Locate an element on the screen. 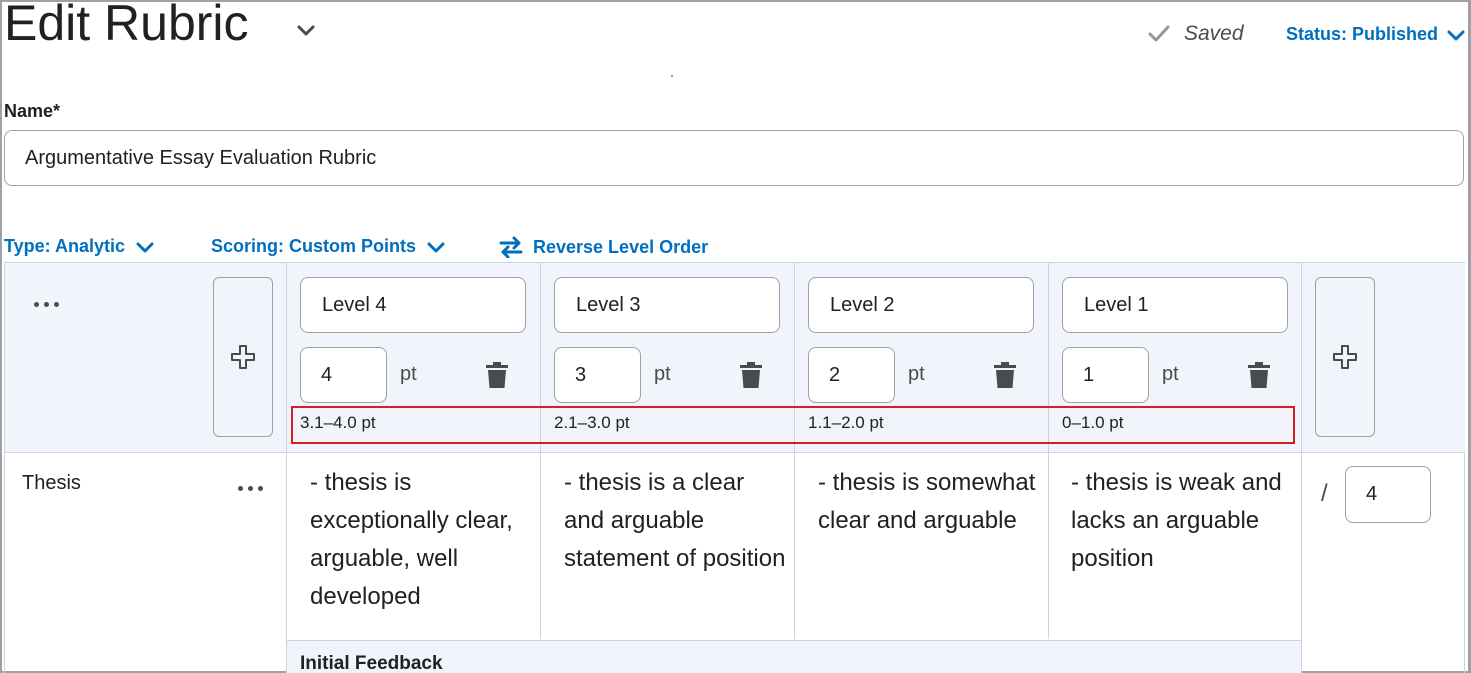  add-level-start-button is located at coordinates (243, 357).